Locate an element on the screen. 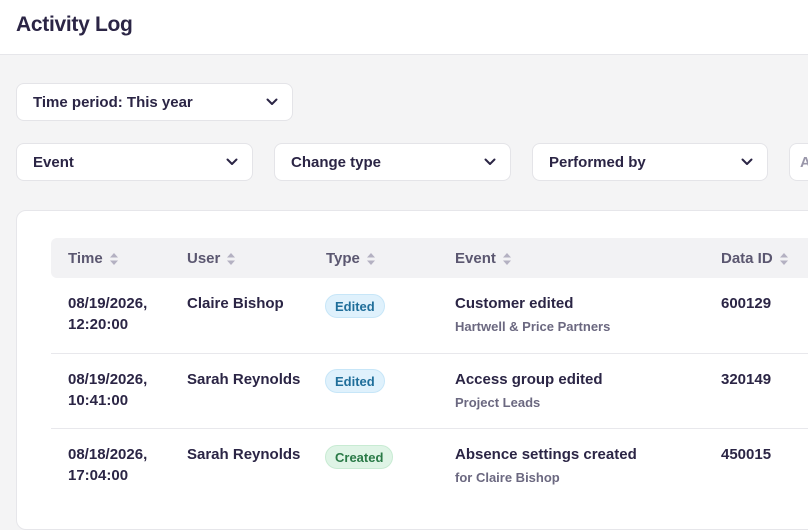  table-header is located at coordinates (429, 258).